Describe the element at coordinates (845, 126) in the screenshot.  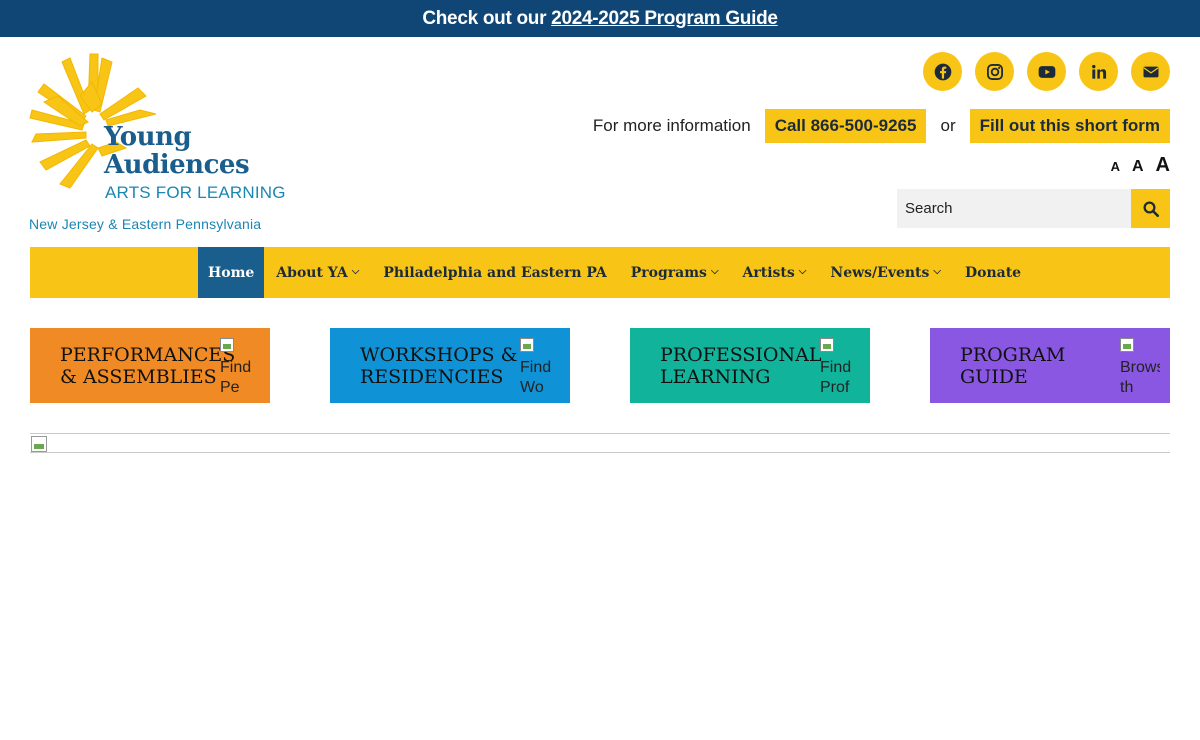
I see `call-button: Call 866-500-9265` at that location.